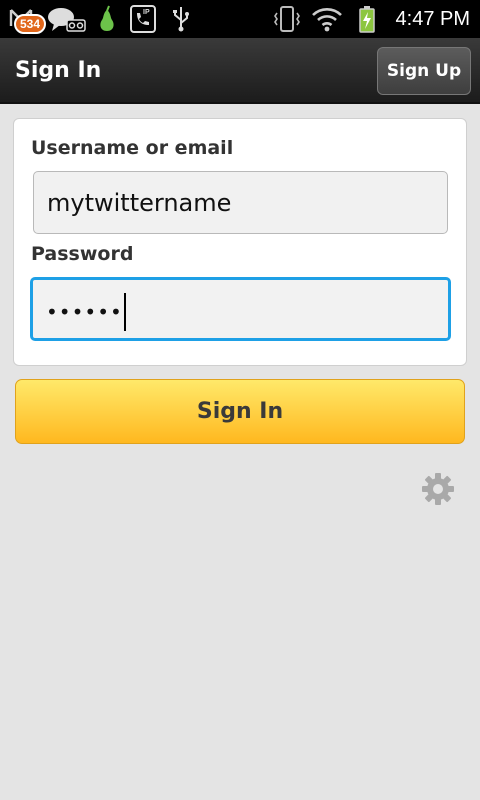  Describe the element at coordinates (240, 71) in the screenshot. I see `action-bar: Sign In Sign Up` at that location.